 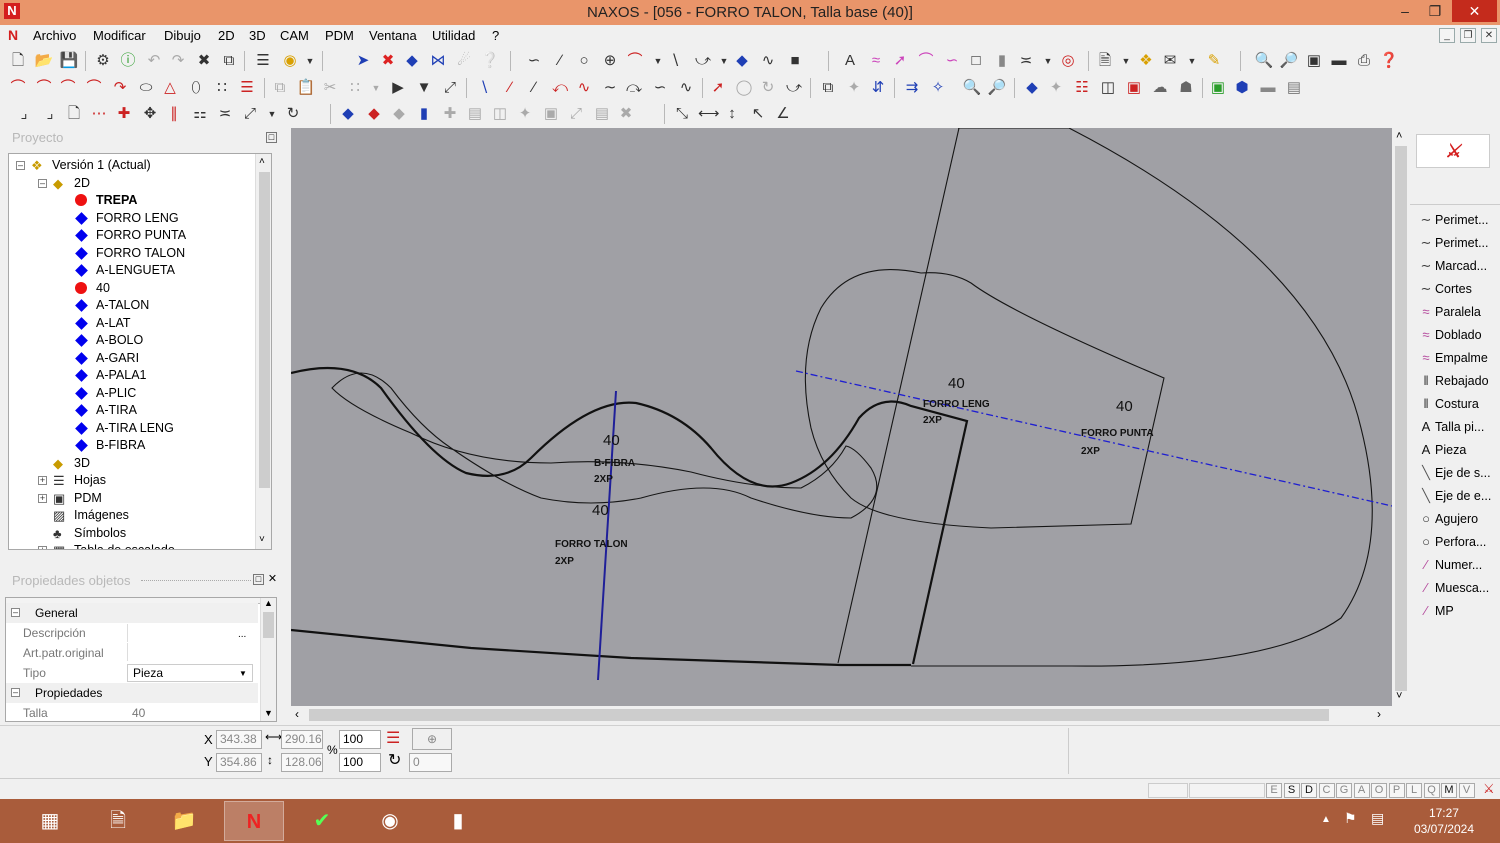 I want to click on props-scroll-down-icon: ▼, so click(x=268, y=713).